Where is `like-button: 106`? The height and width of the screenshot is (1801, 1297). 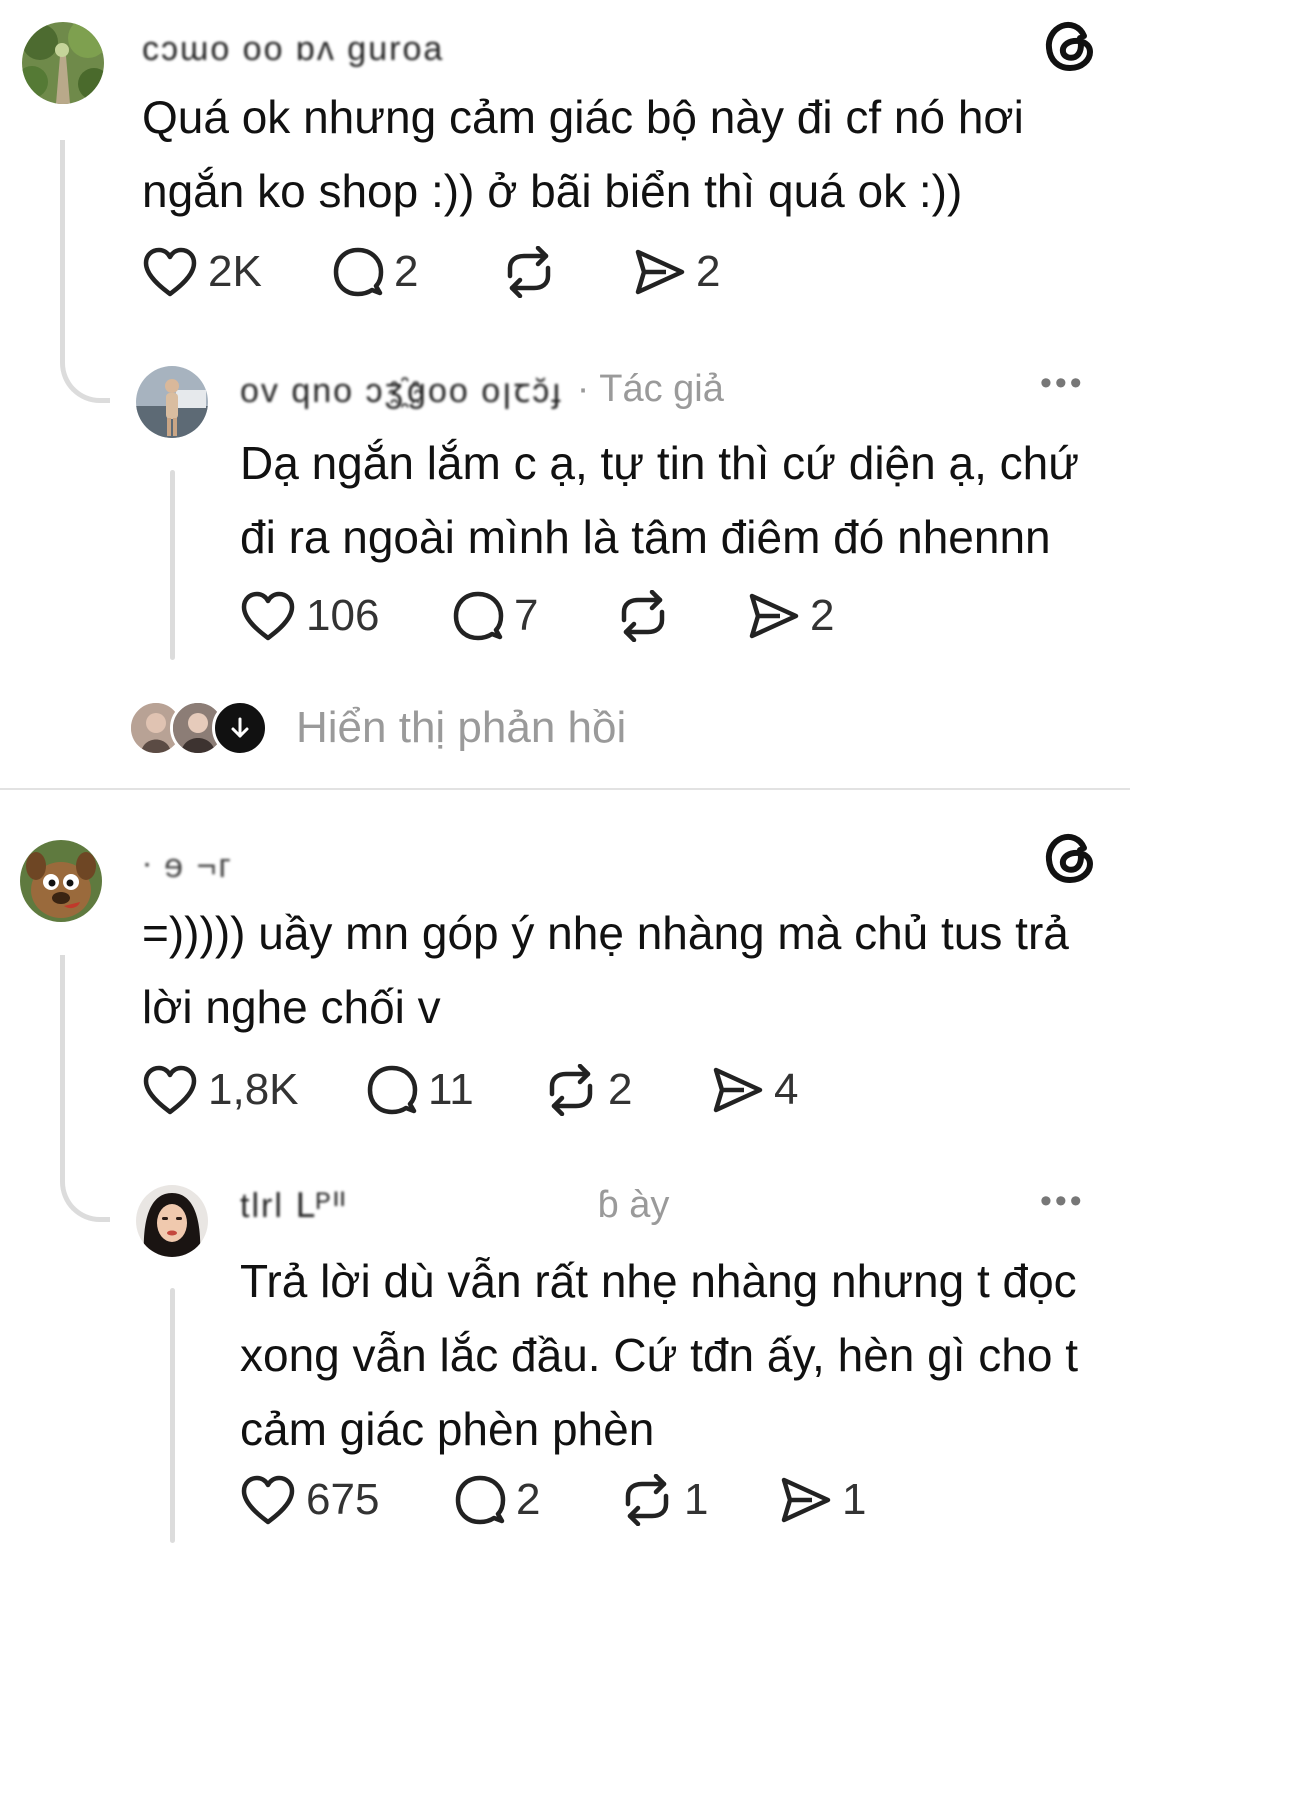
like-button: 106 is located at coordinates (346, 616).